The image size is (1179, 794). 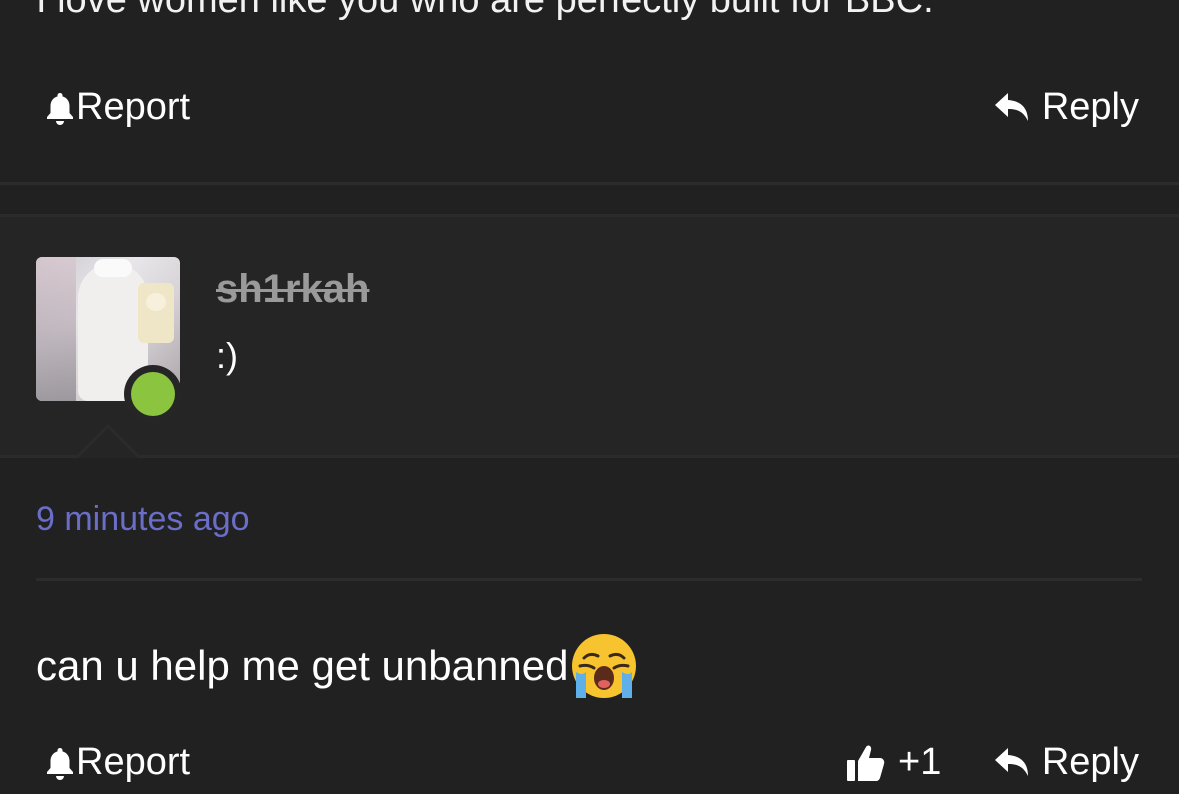 What do you see at coordinates (143, 519) in the screenshot?
I see `comment-timestamp: 9 minutes ago` at bounding box center [143, 519].